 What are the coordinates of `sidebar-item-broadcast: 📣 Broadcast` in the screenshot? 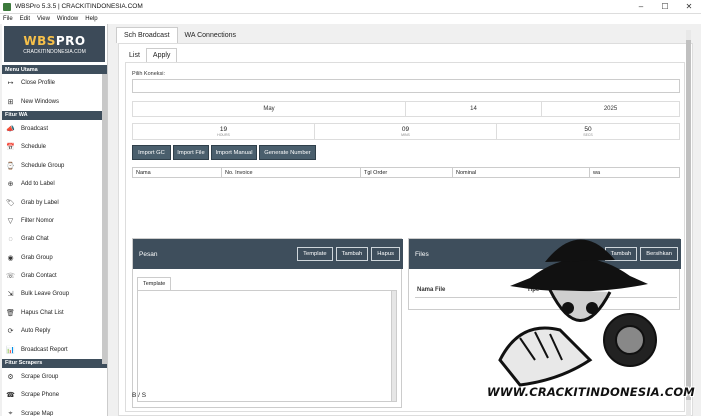 It's located at (54, 129).